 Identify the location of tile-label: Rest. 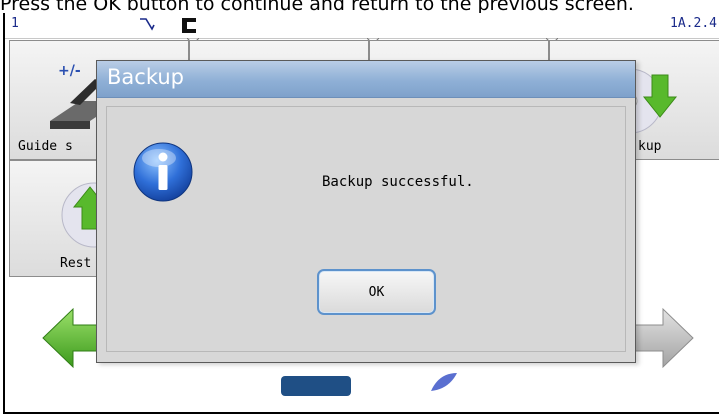
(76, 263).